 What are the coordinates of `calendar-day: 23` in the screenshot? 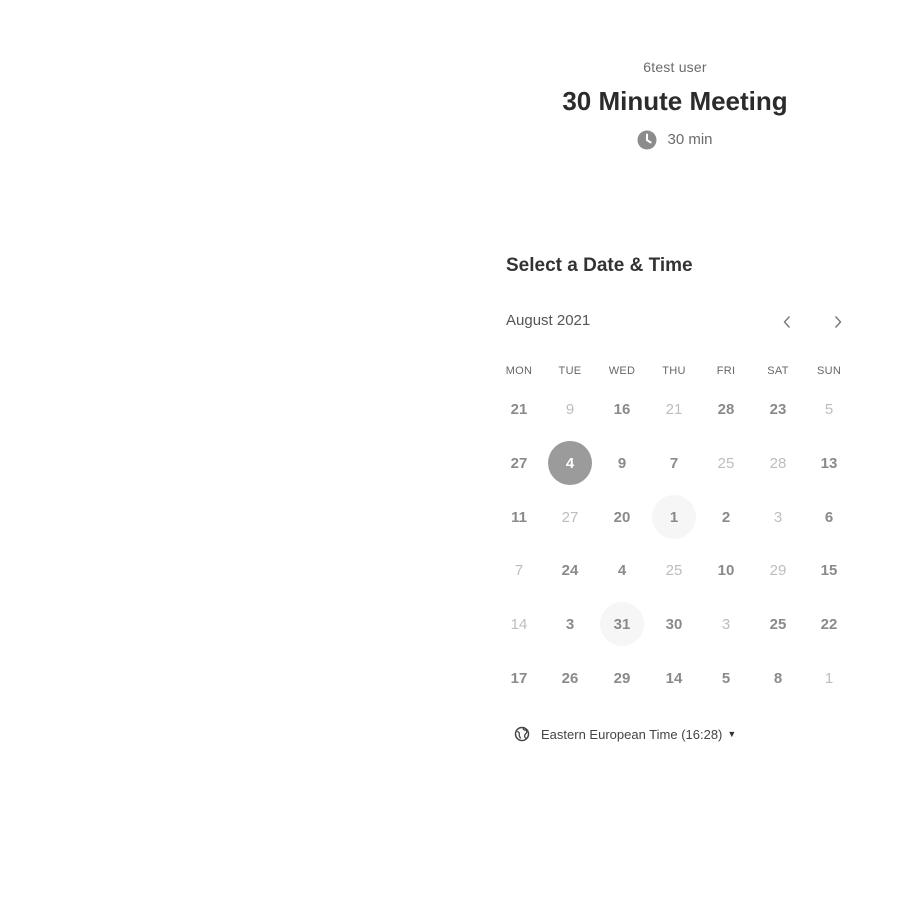 It's located at (778, 409).